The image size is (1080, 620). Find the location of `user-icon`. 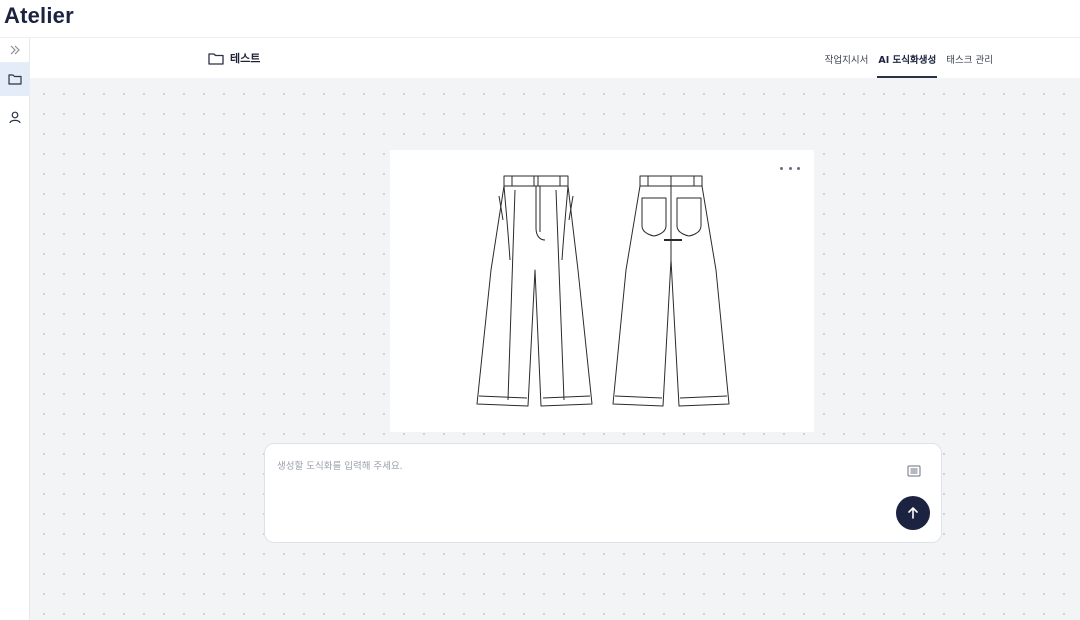

user-icon is located at coordinates (15, 117).